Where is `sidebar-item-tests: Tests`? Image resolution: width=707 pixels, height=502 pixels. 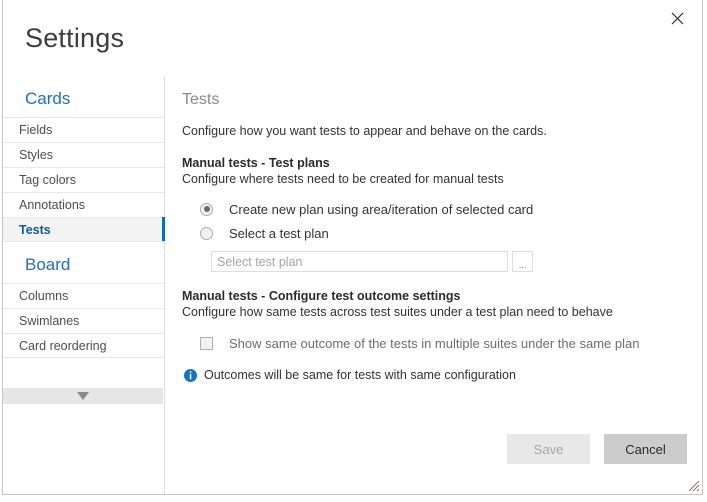
sidebar-item-tests: Tests is located at coordinates (84, 229).